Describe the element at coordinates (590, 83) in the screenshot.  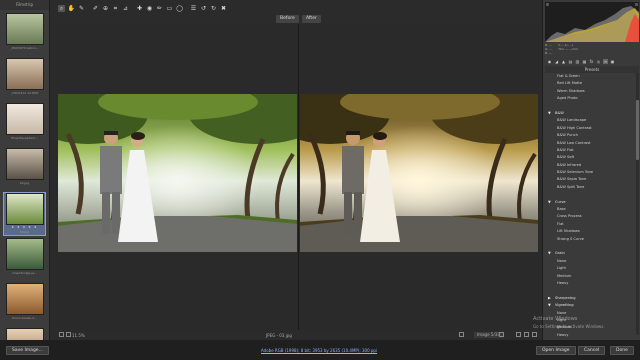
I see `preset-item: Red Lift Matte` at that location.